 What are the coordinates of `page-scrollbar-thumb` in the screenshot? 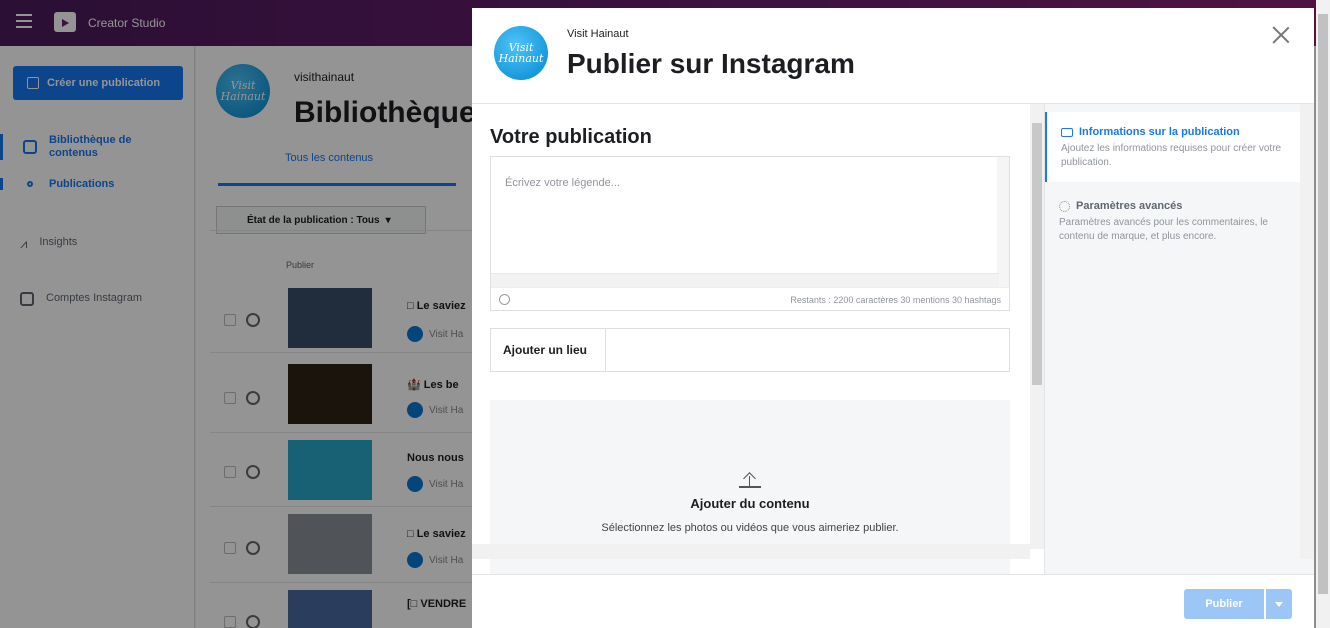 It's located at (1323, 304).